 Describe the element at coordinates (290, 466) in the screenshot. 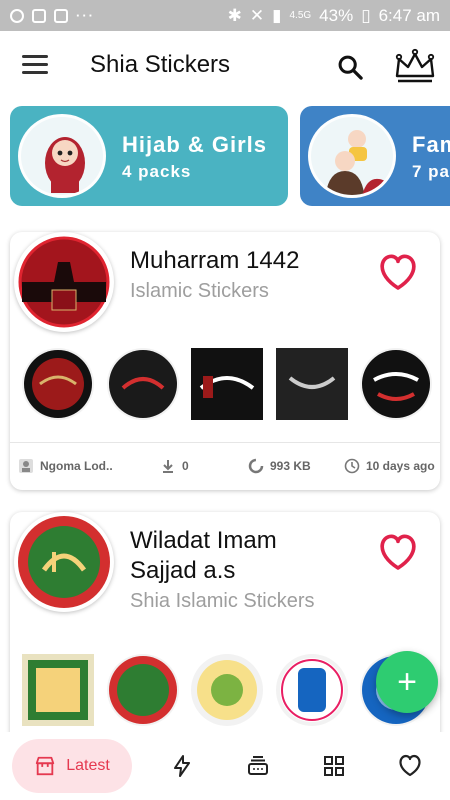

I see `pack-size: 993 KB` at that location.